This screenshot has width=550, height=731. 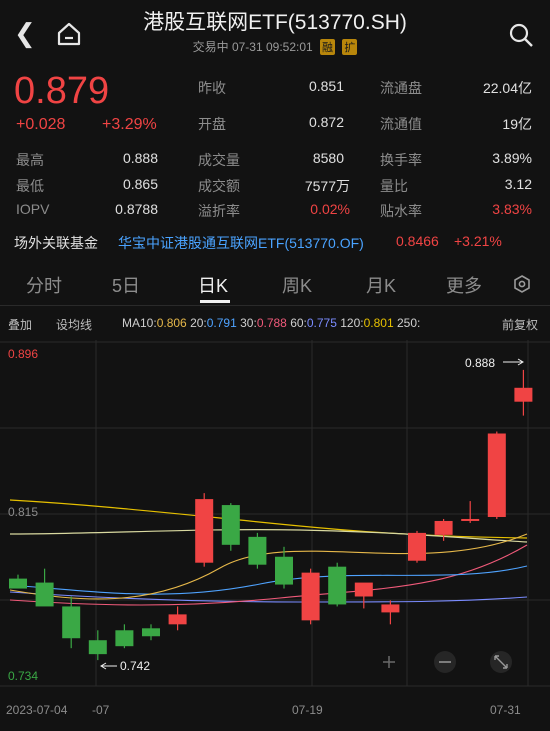 What do you see at coordinates (74, 324) in the screenshot?
I see `set-ma-button: 设均线` at bounding box center [74, 324].